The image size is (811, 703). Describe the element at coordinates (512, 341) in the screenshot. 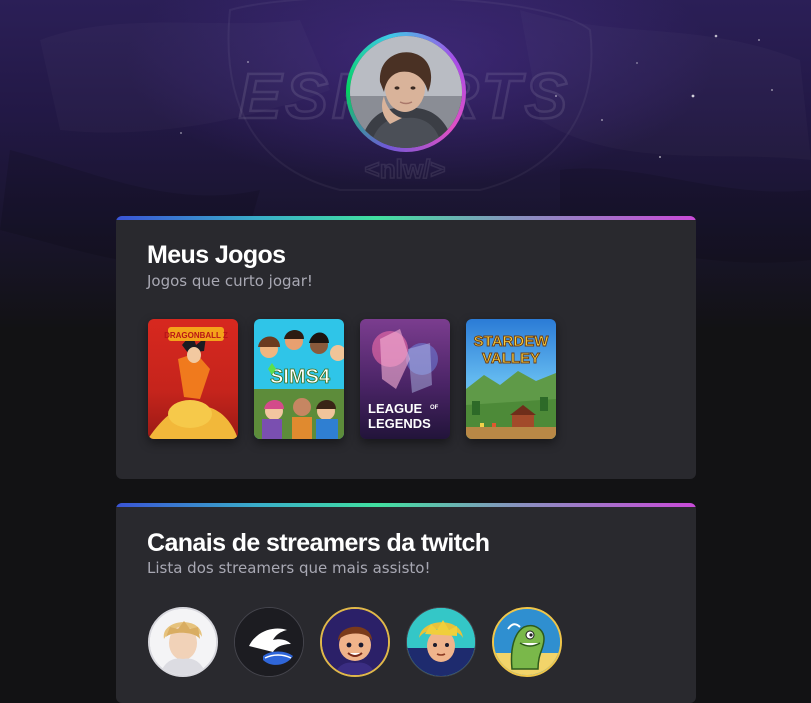

I see `stardew-cover-text-stardew: STARDEW` at that location.